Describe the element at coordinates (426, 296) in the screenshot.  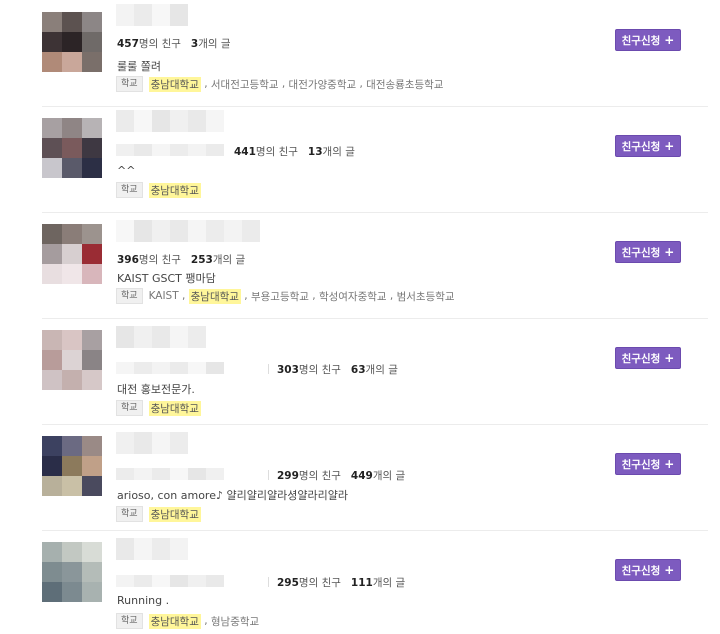
I see `school-link: 범서초등학교` at that location.